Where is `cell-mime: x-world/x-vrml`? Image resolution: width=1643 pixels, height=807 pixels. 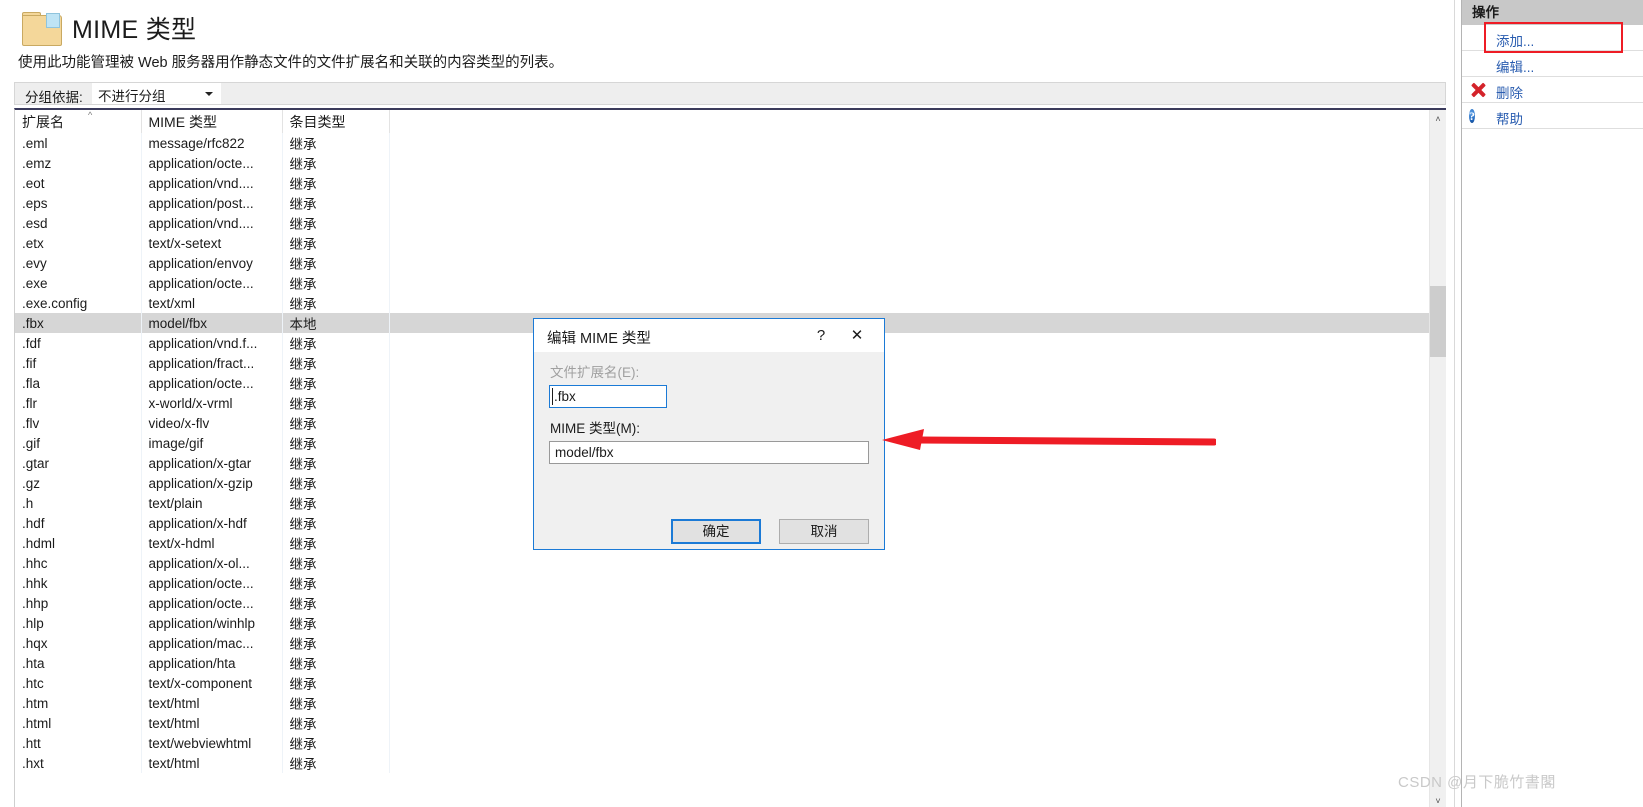 cell-mime: x-world/x-vrml is located at coordinates (212, 403).